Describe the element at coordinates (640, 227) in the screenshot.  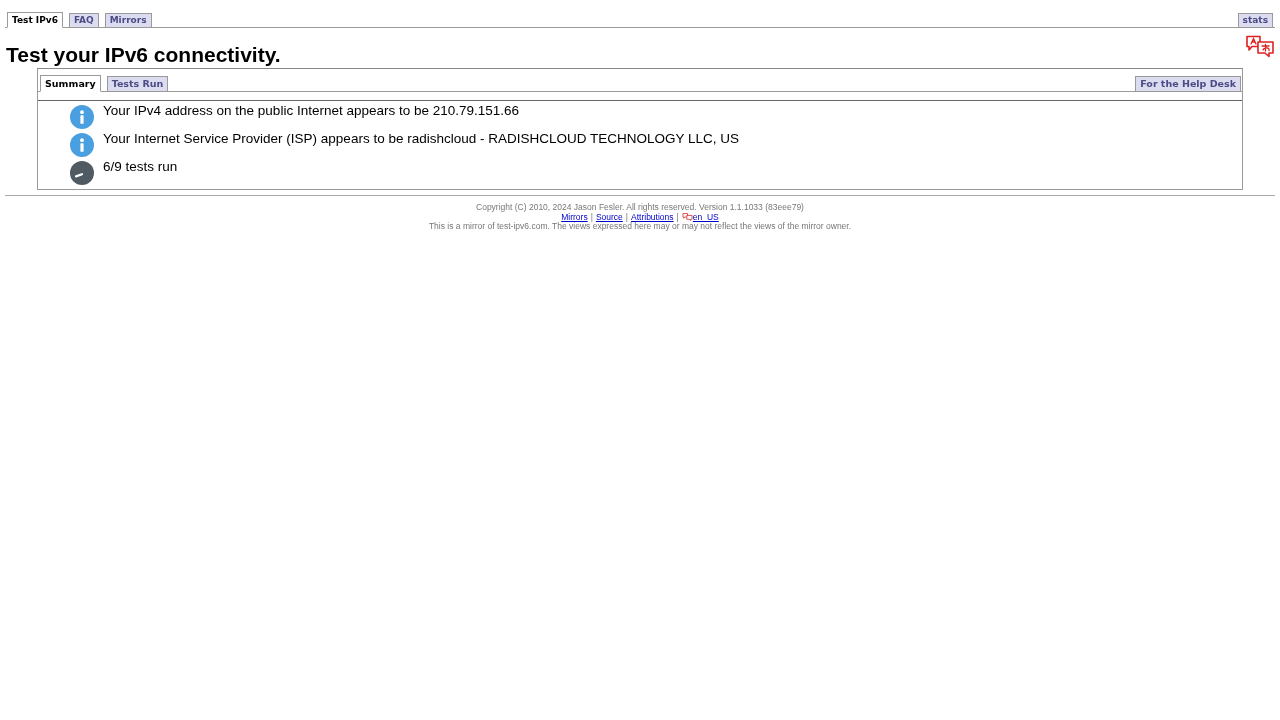
I see `mirror-note: This is a mirror of test-ipv6.com. The views expressed here may or may not reflect the views of the mirror owner.` at that location.